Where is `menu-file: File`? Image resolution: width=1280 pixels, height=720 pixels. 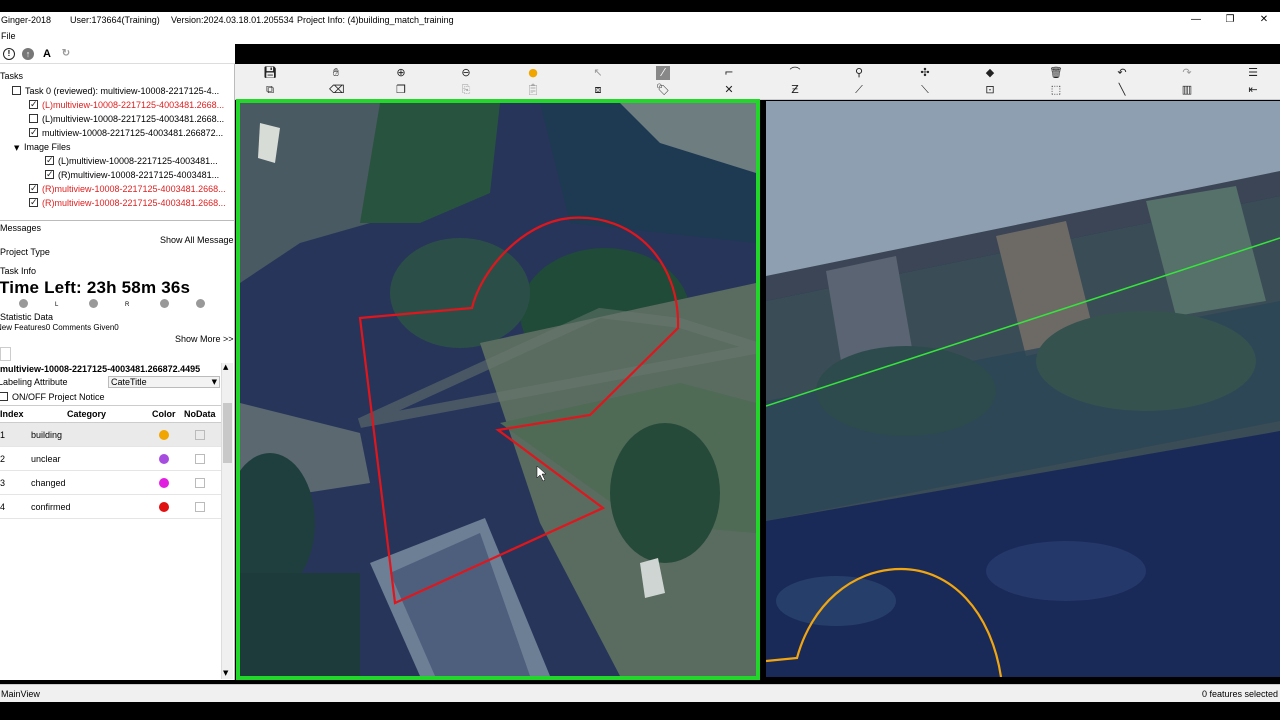
menu-file: File is located at coordinates (8, 36).